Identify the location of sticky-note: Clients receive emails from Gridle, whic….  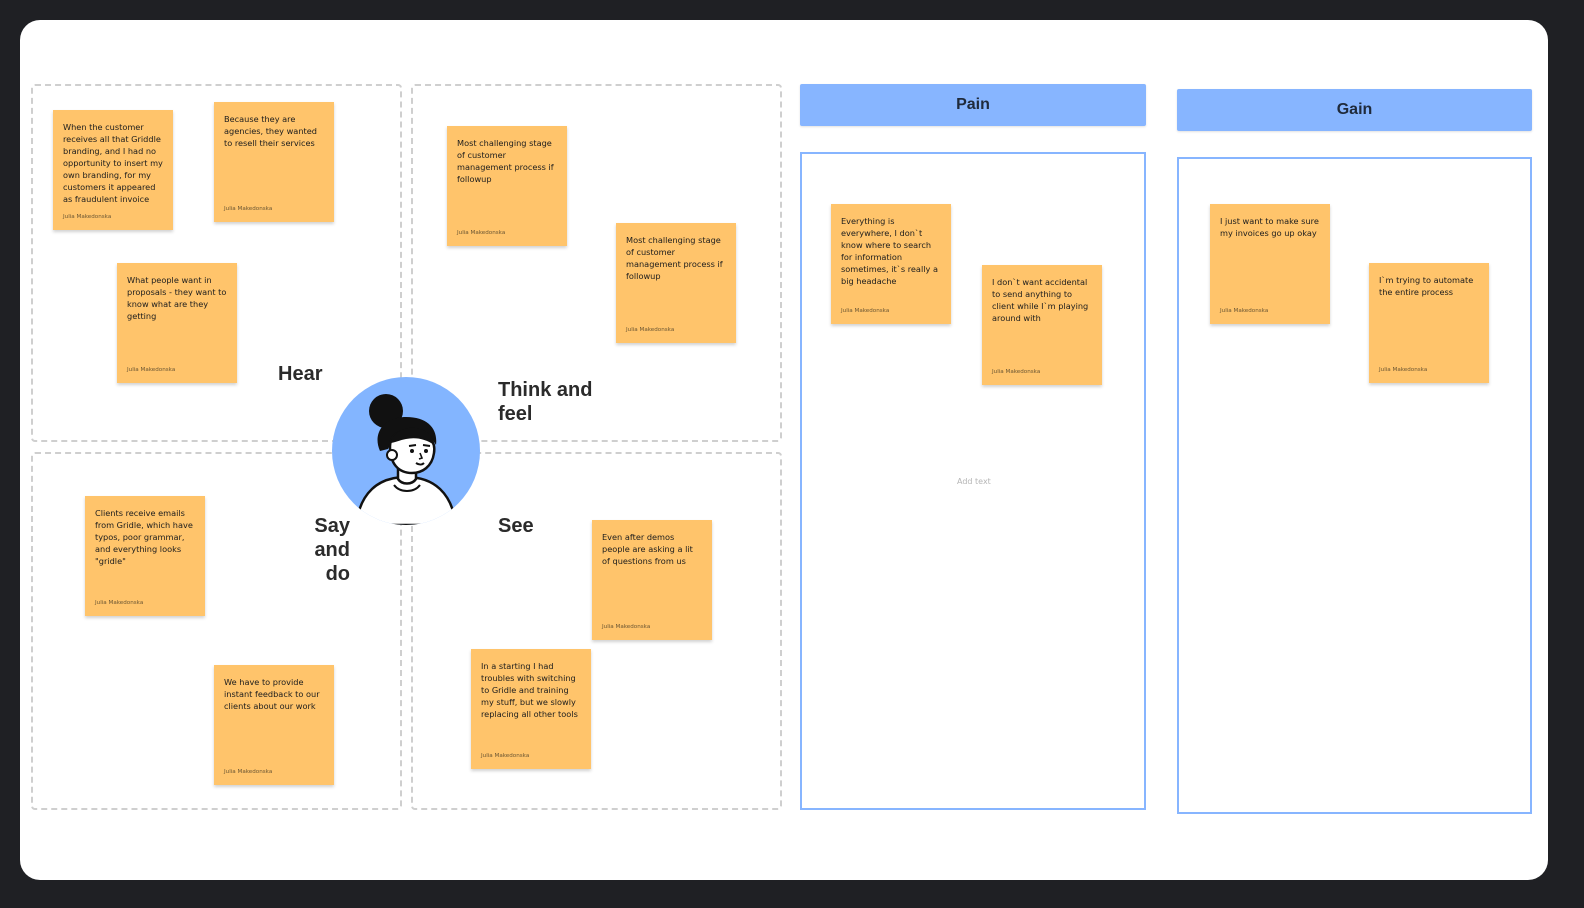
(145, 556).